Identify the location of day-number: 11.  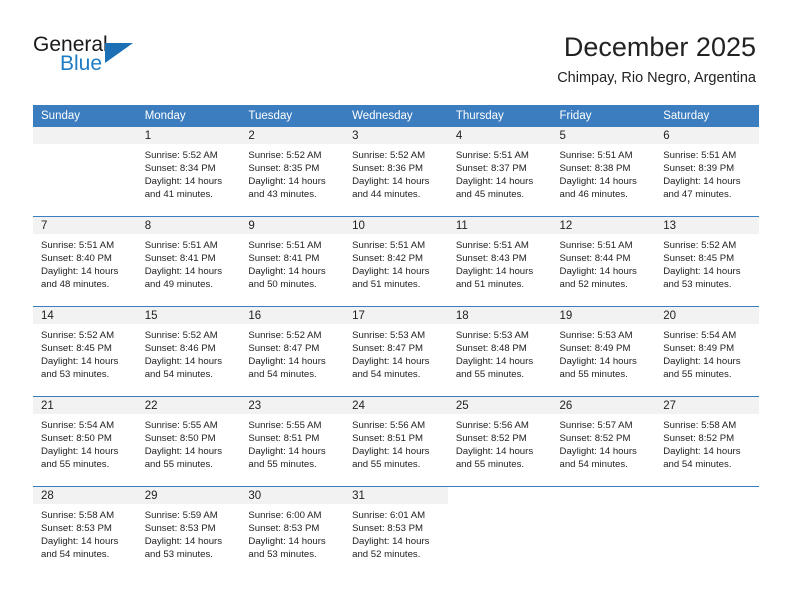
(499, 225).